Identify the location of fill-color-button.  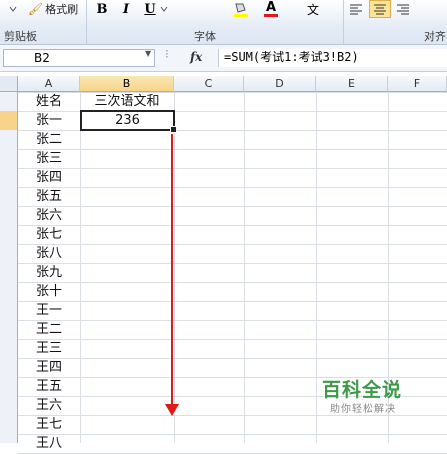
(241, 9).